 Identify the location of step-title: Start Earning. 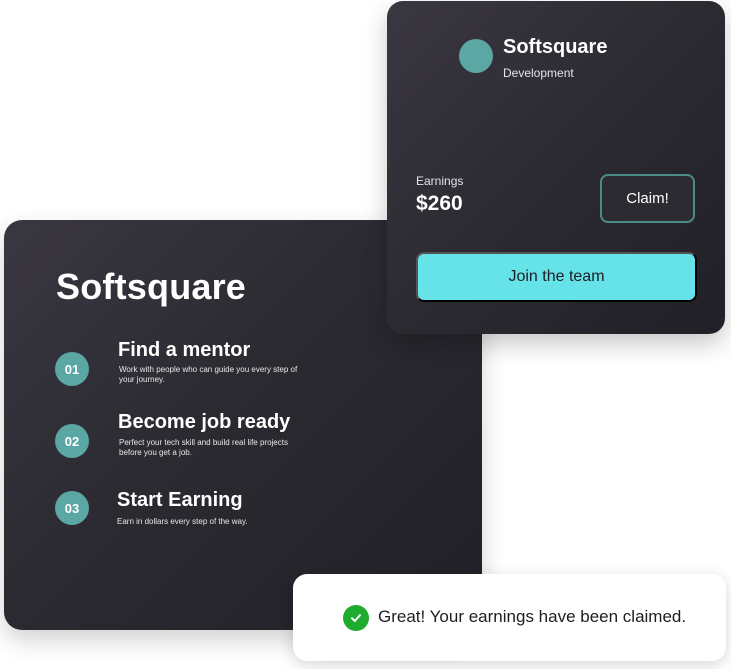
(180, 500).